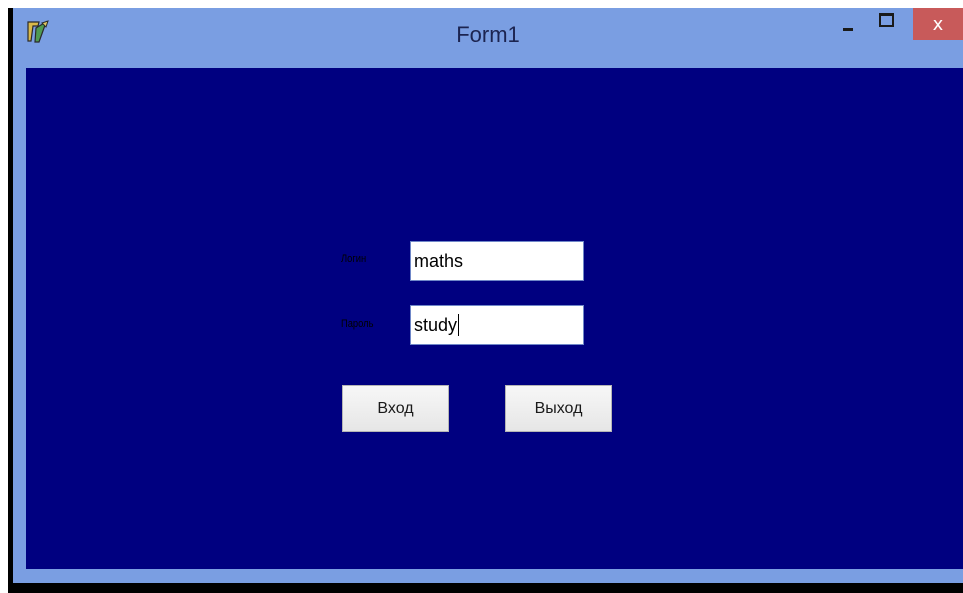  I want to click on title-bar: Form1 x, so click(488, 38).